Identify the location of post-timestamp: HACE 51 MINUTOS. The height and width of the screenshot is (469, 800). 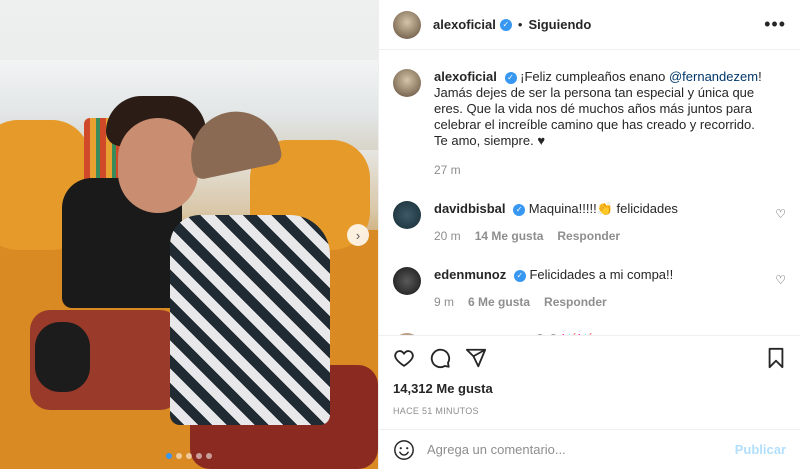
(589, 411).